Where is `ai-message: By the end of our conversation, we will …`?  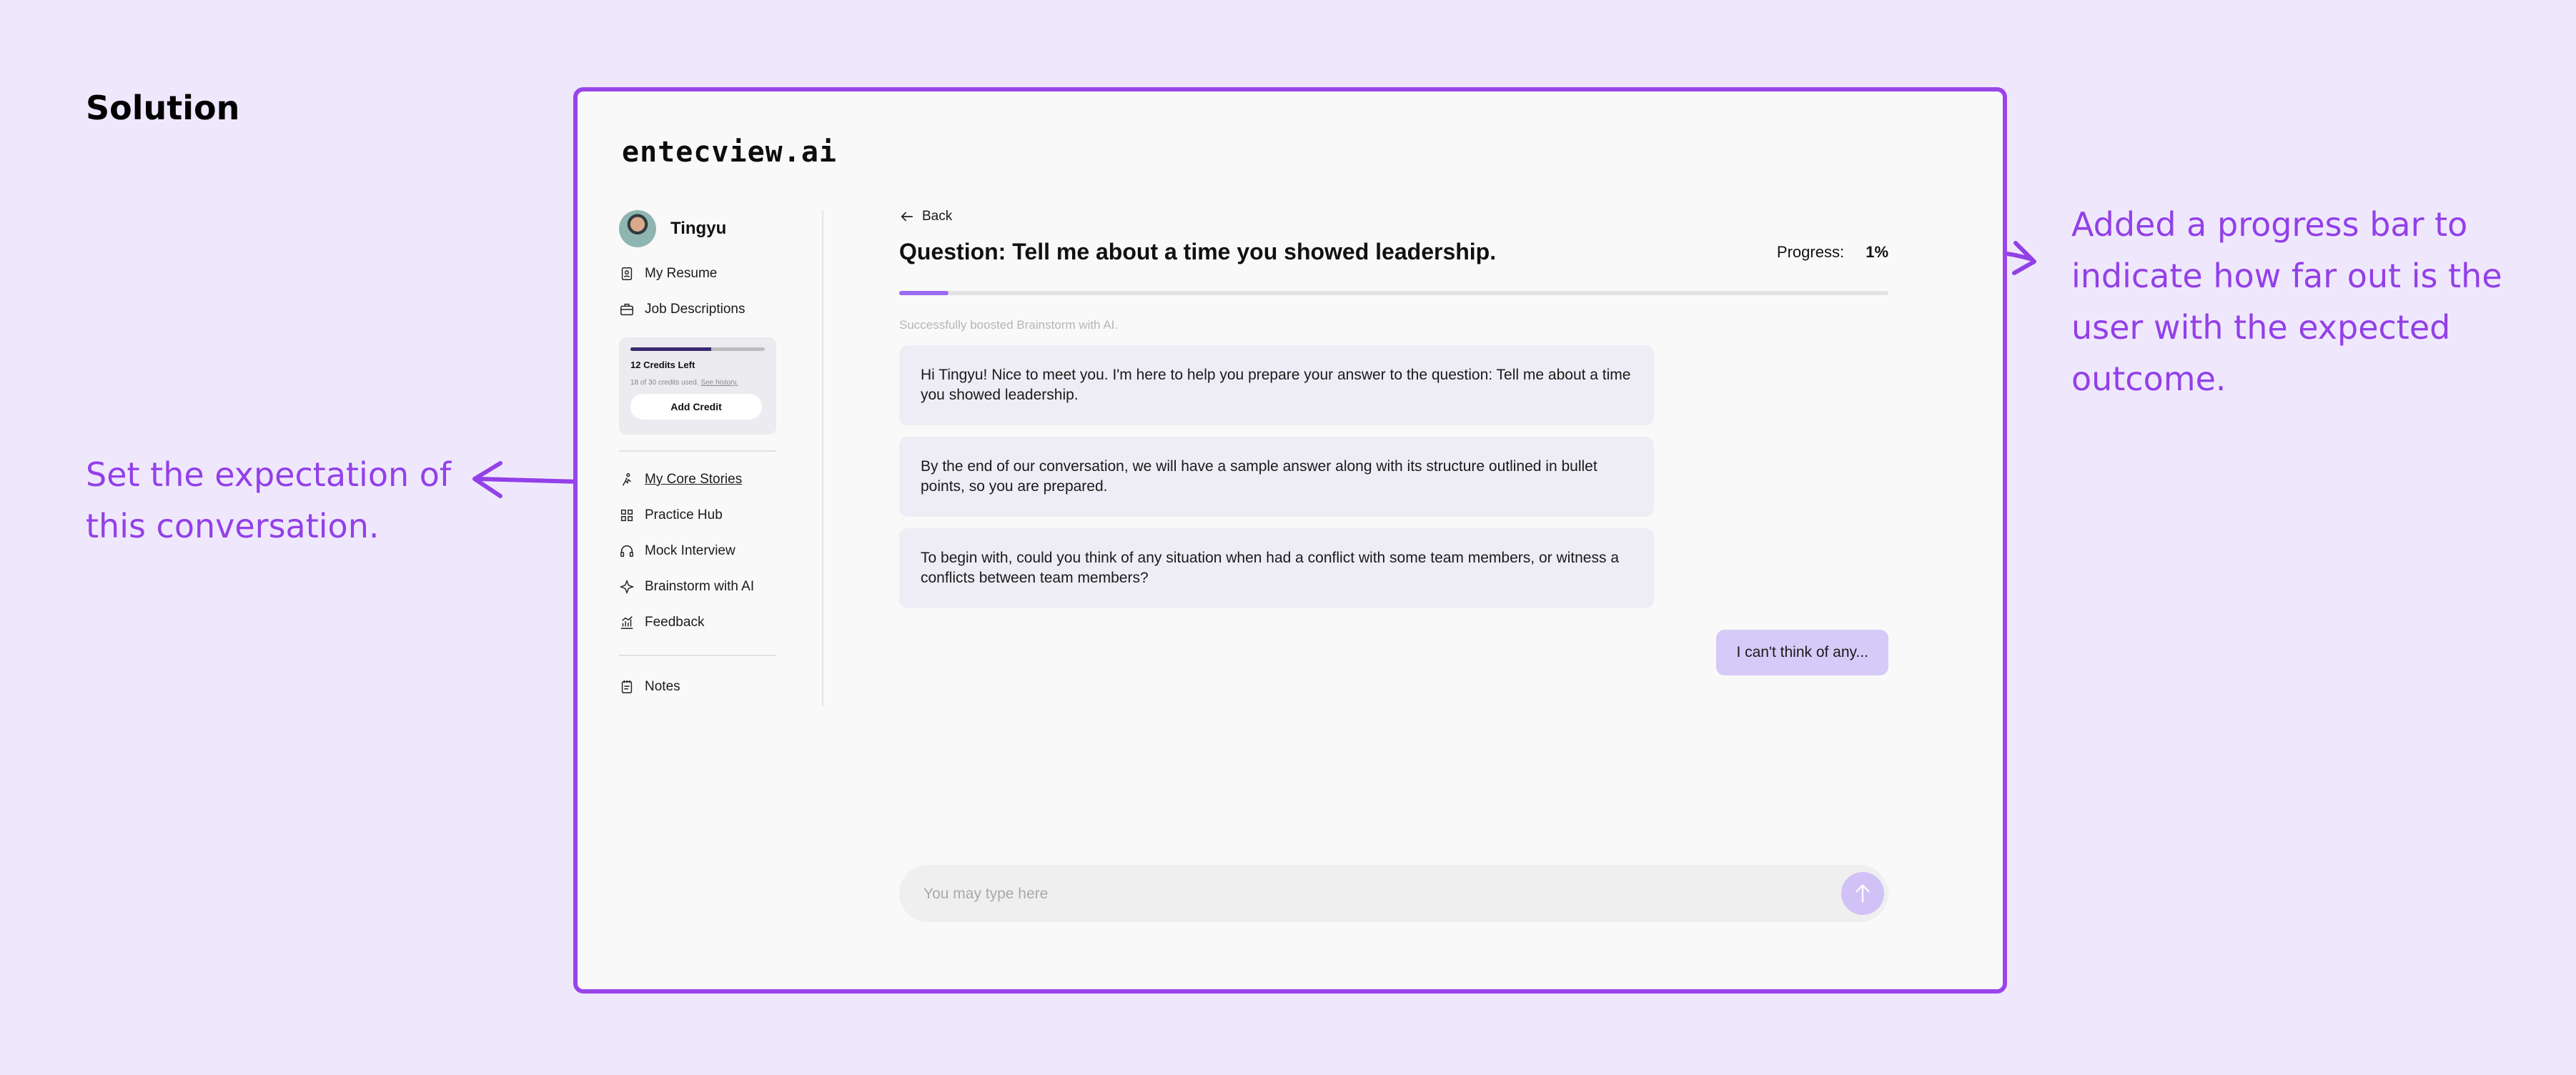 ai-message: By the end of our conversation, we will … is located at coordinates (1277, 477).